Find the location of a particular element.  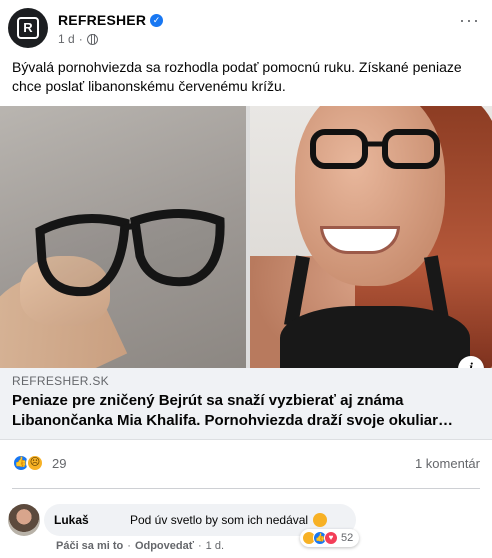

post-meta: 1 d · is located at coordinates (78, 39).